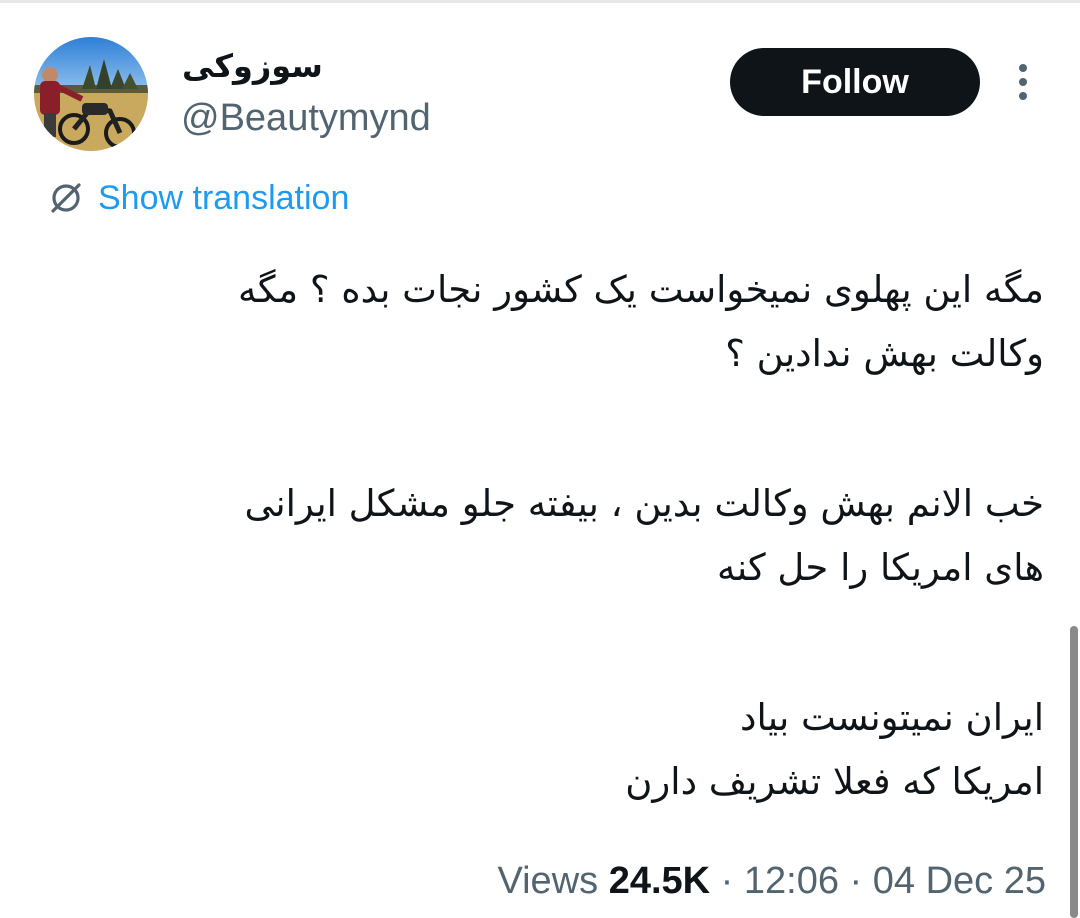 The image size is (1080, 918). Describe the element at coordinates (1023, 82) in the screenshot. I see `more-vertical-icon` at that location.